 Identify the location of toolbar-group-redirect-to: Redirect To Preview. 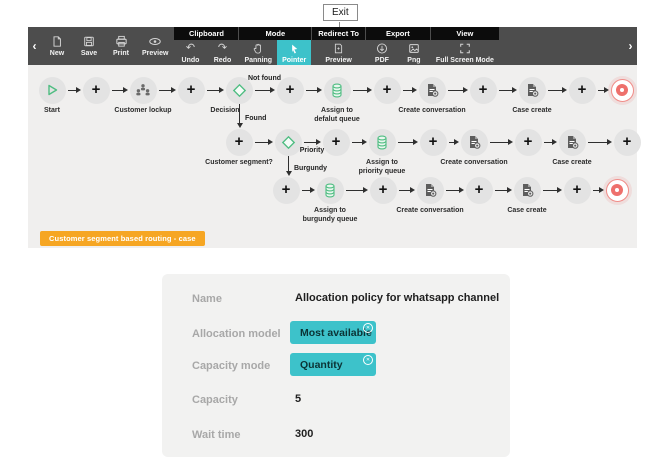
(338, 46).